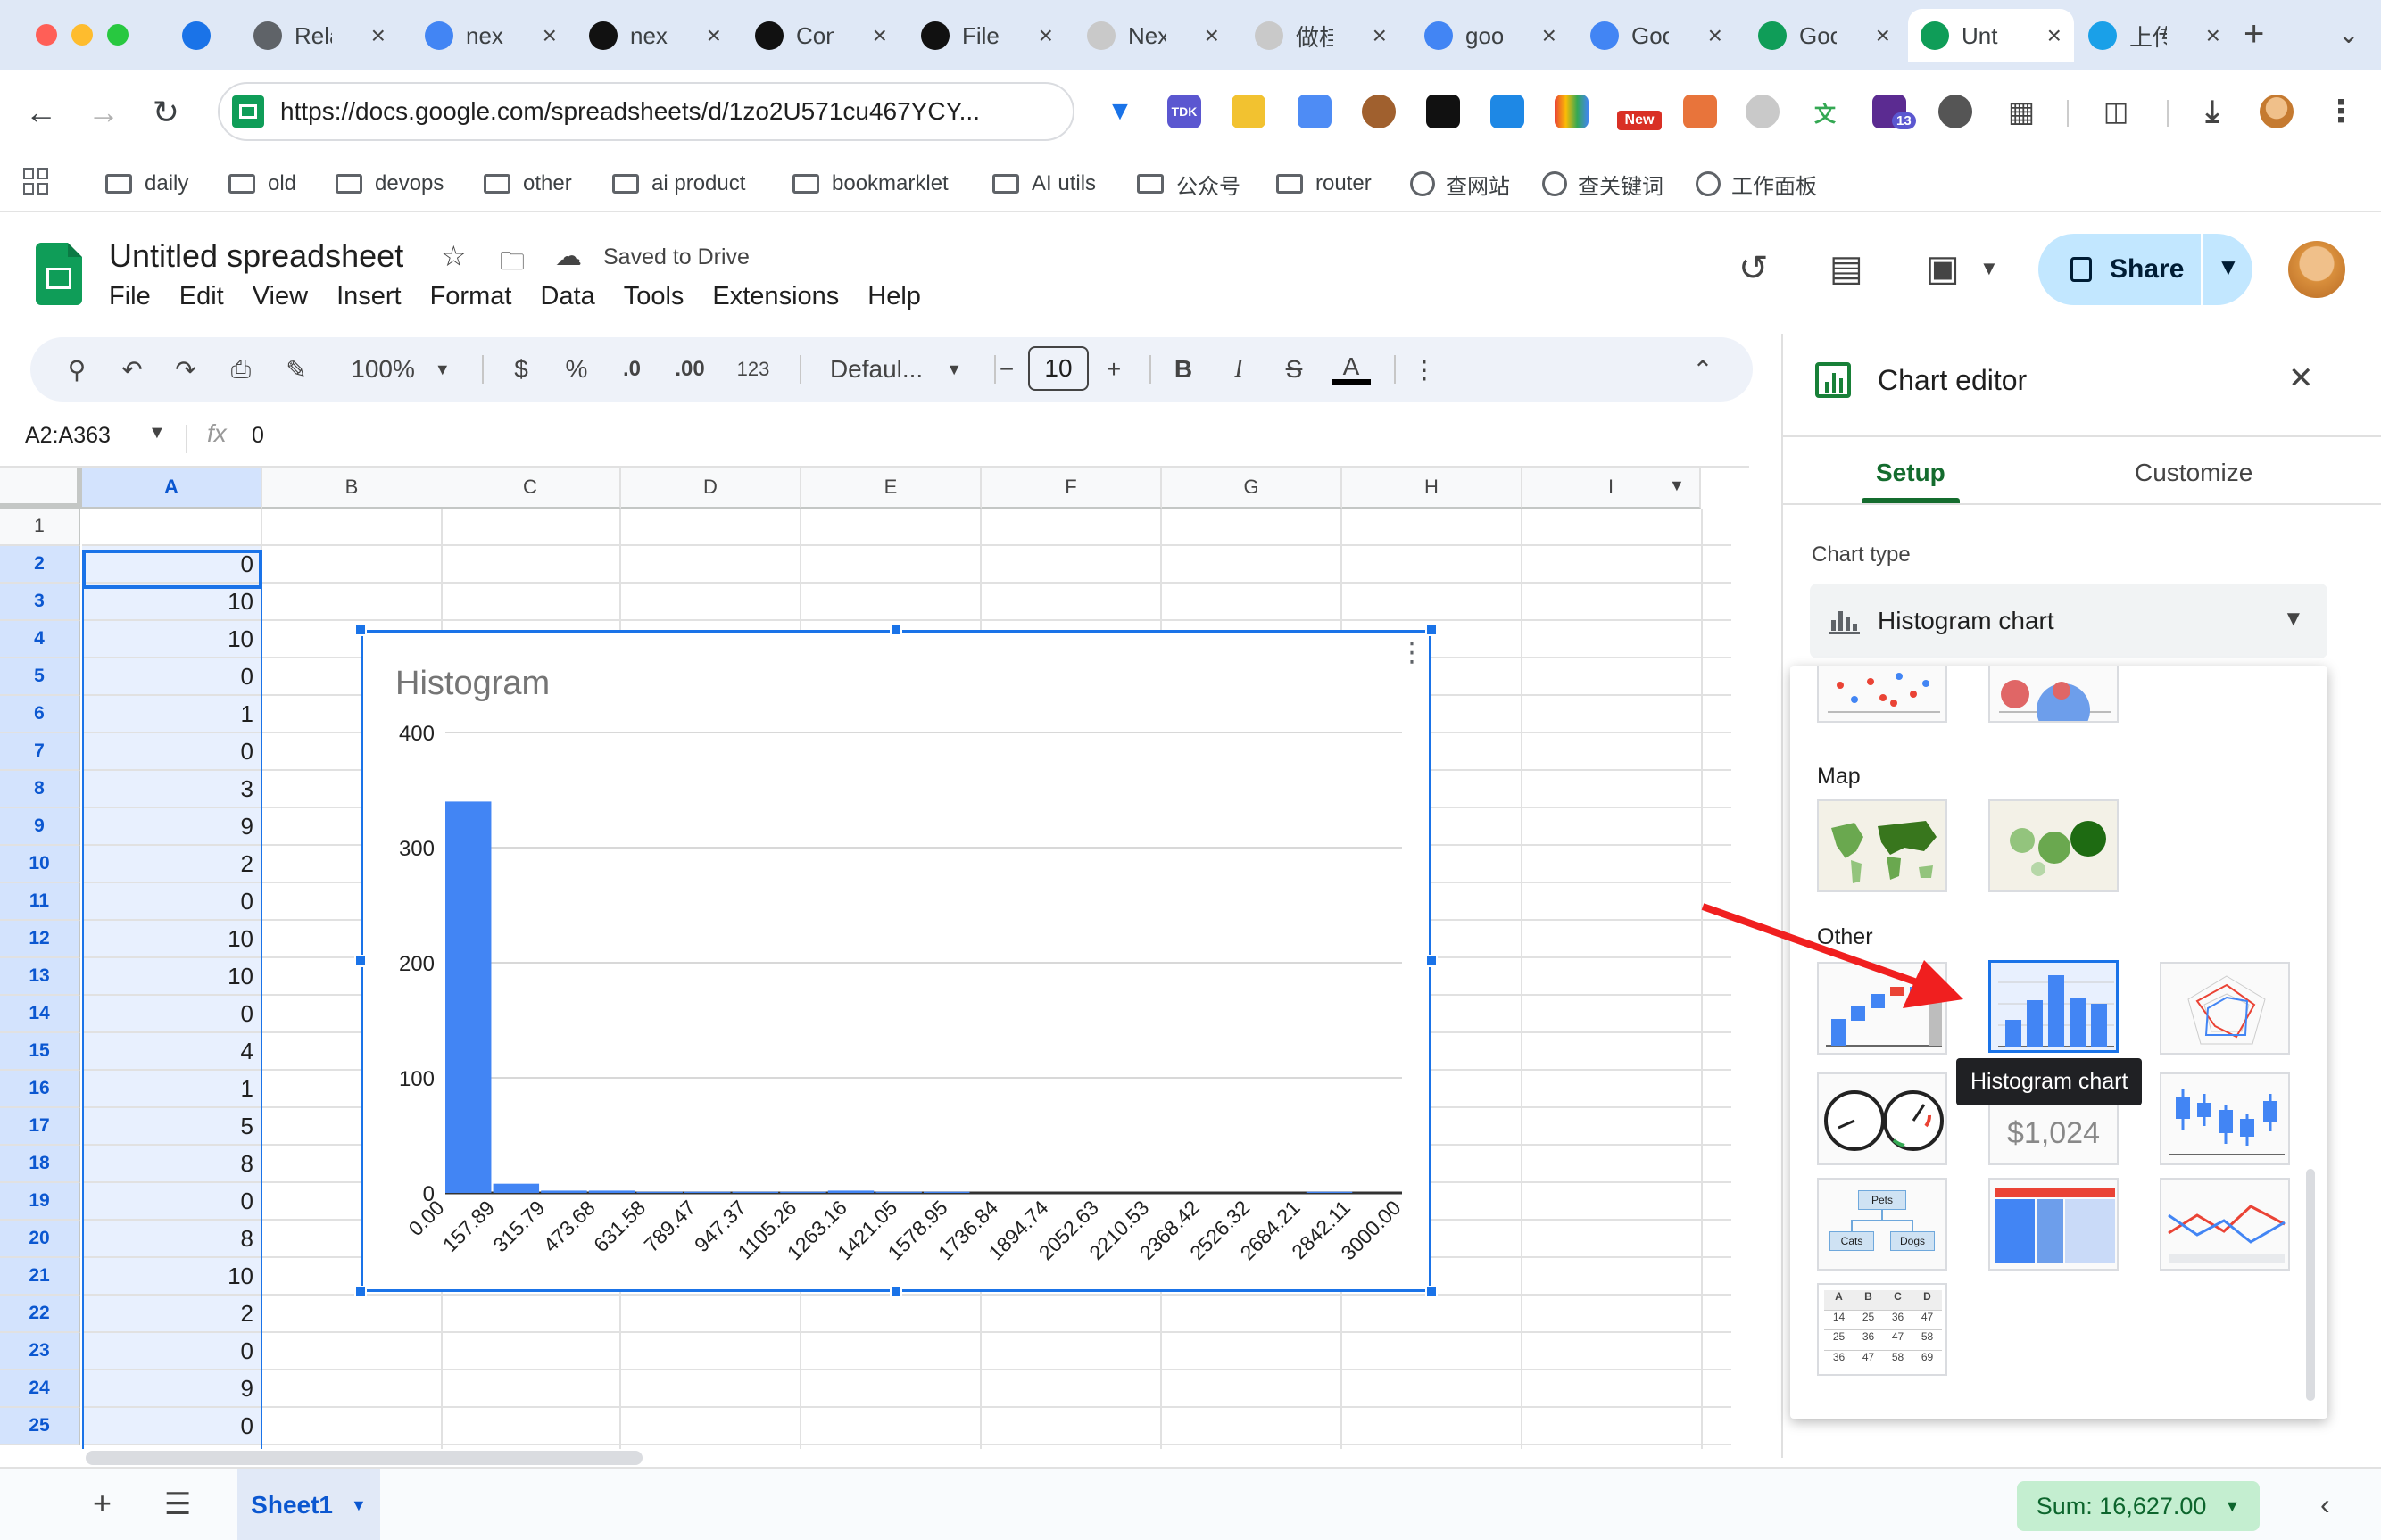 The width and height of the screenshot is (2381, 1540). Describe the element at coordinates (46, 35) in the screenshot. I see `window-close-button` at that location.